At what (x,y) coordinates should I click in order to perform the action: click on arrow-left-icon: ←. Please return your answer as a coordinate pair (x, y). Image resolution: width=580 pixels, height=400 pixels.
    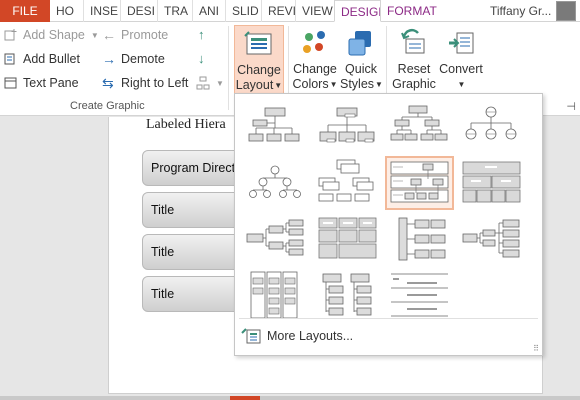
    Looking at the image, I should click on (109, 35).